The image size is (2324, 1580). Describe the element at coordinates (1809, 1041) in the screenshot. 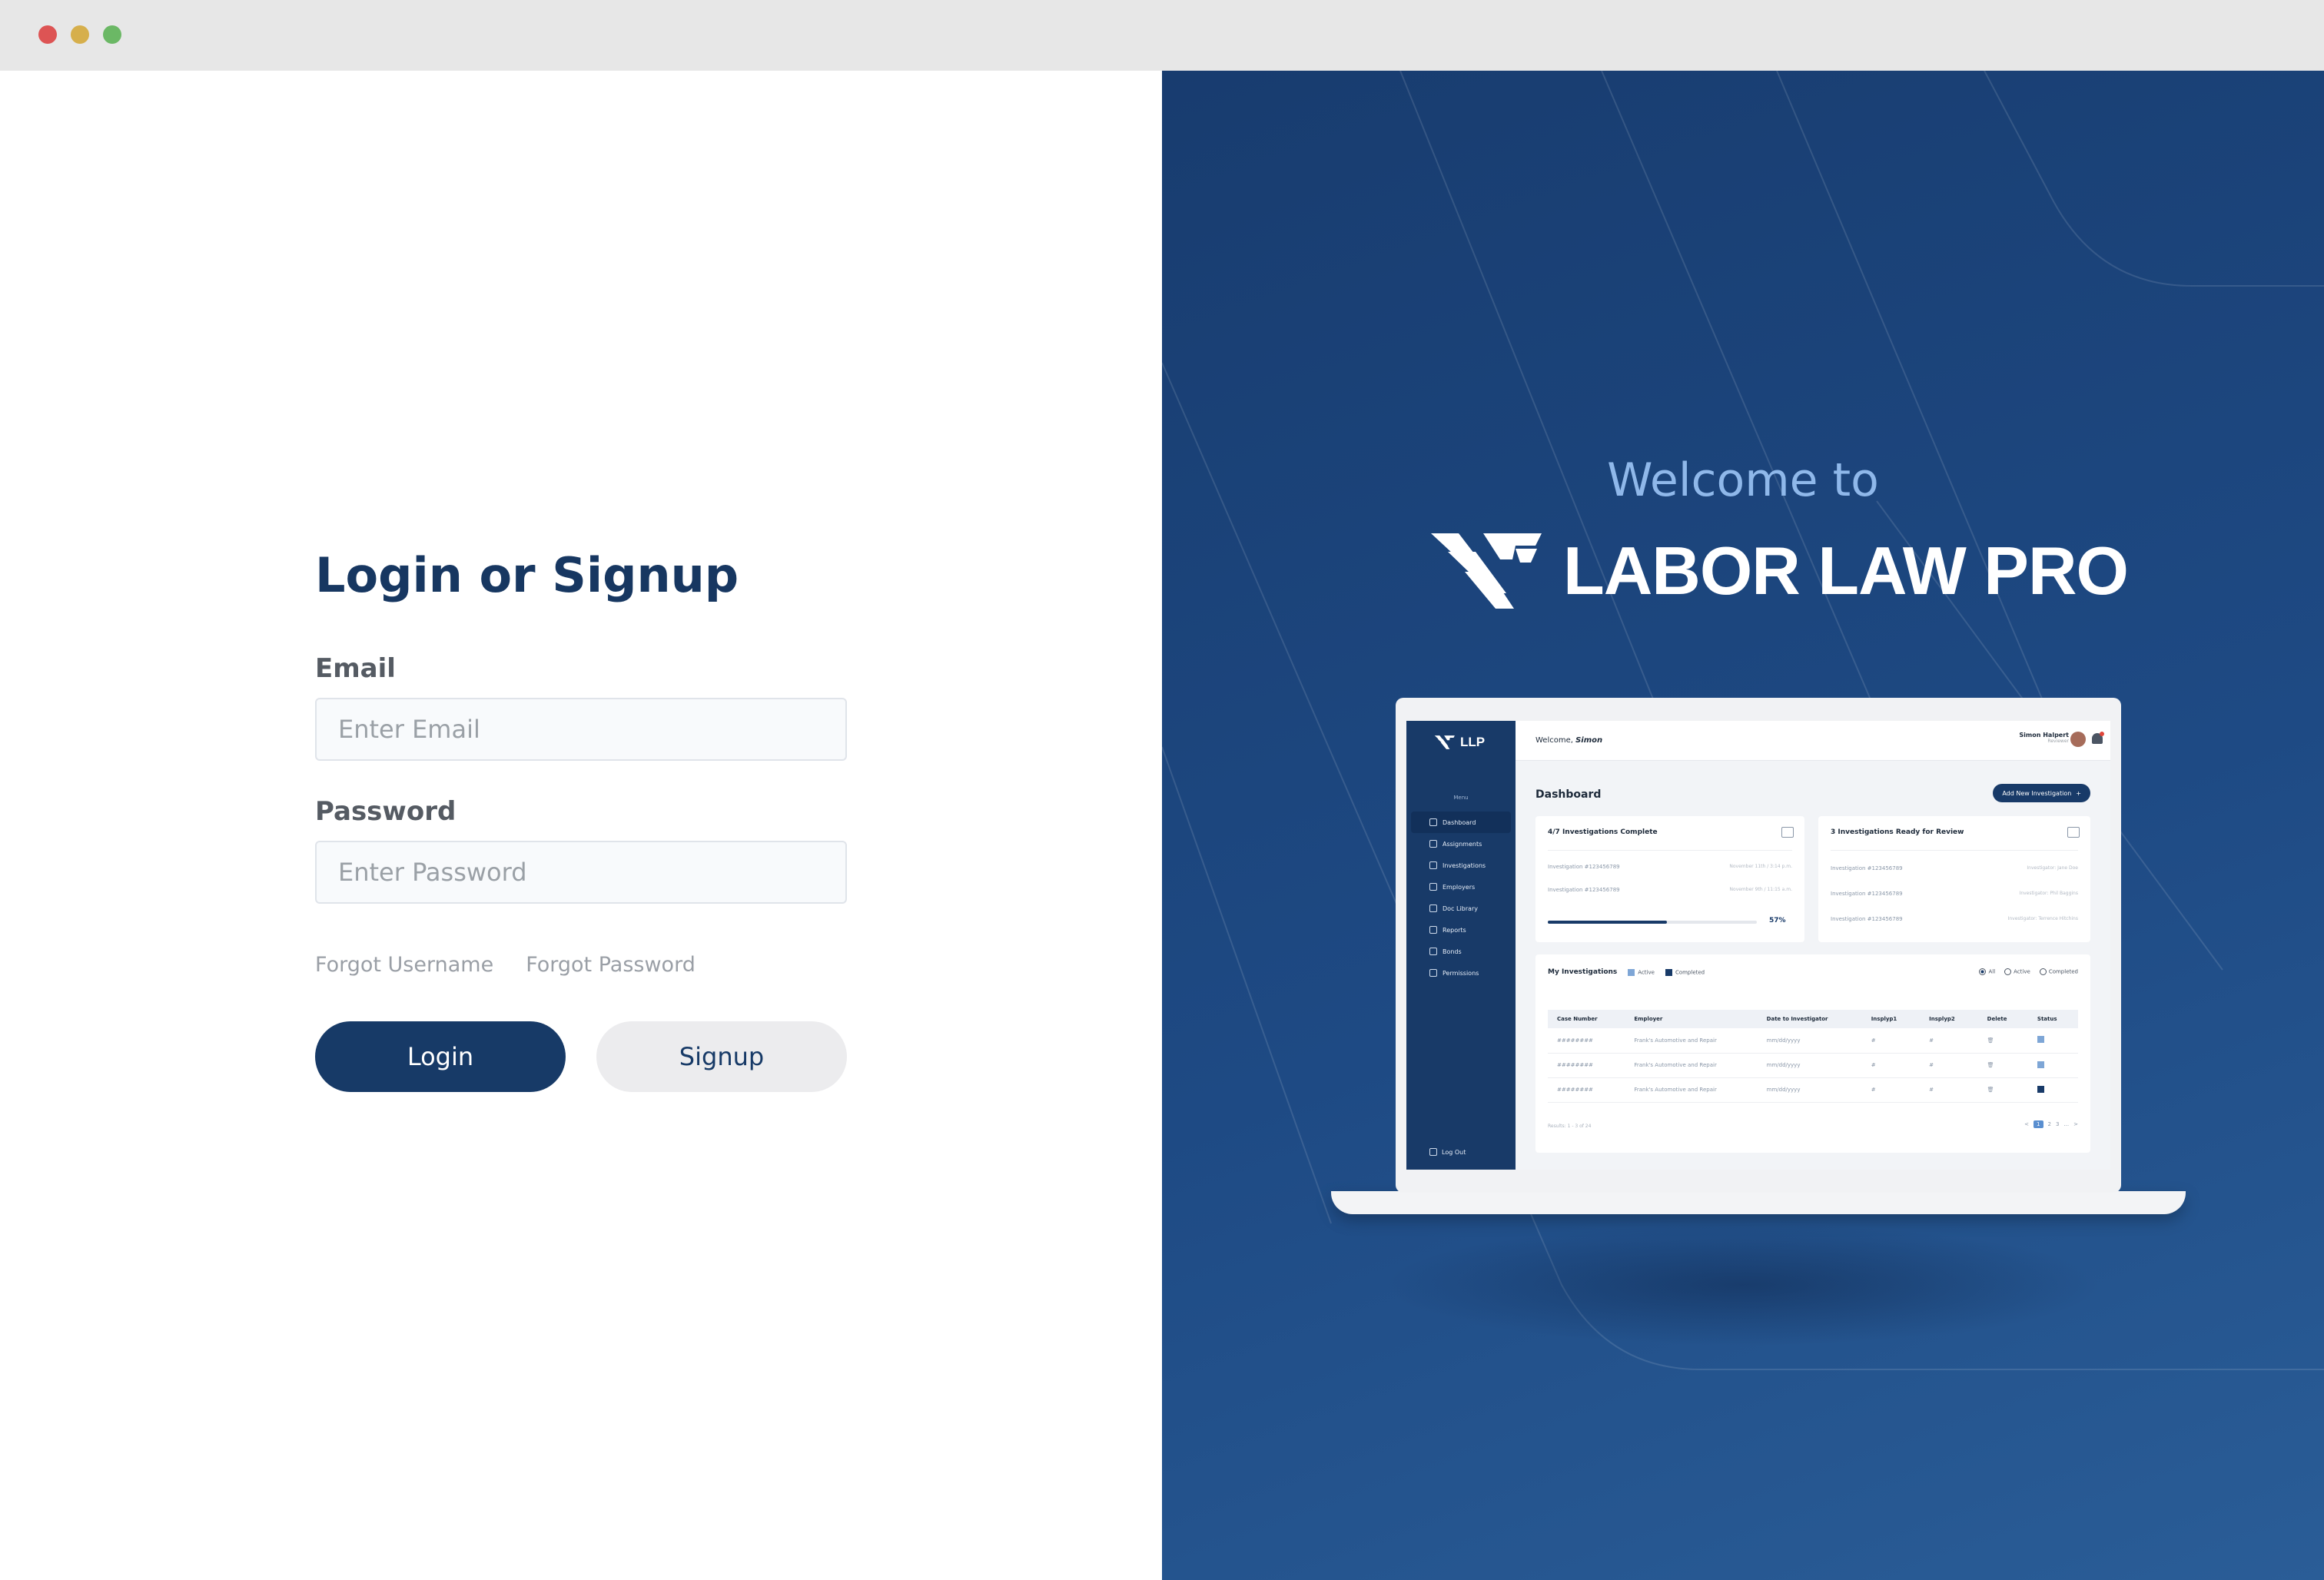

I see `cell-date: mm/dd/yyyy` at that location.